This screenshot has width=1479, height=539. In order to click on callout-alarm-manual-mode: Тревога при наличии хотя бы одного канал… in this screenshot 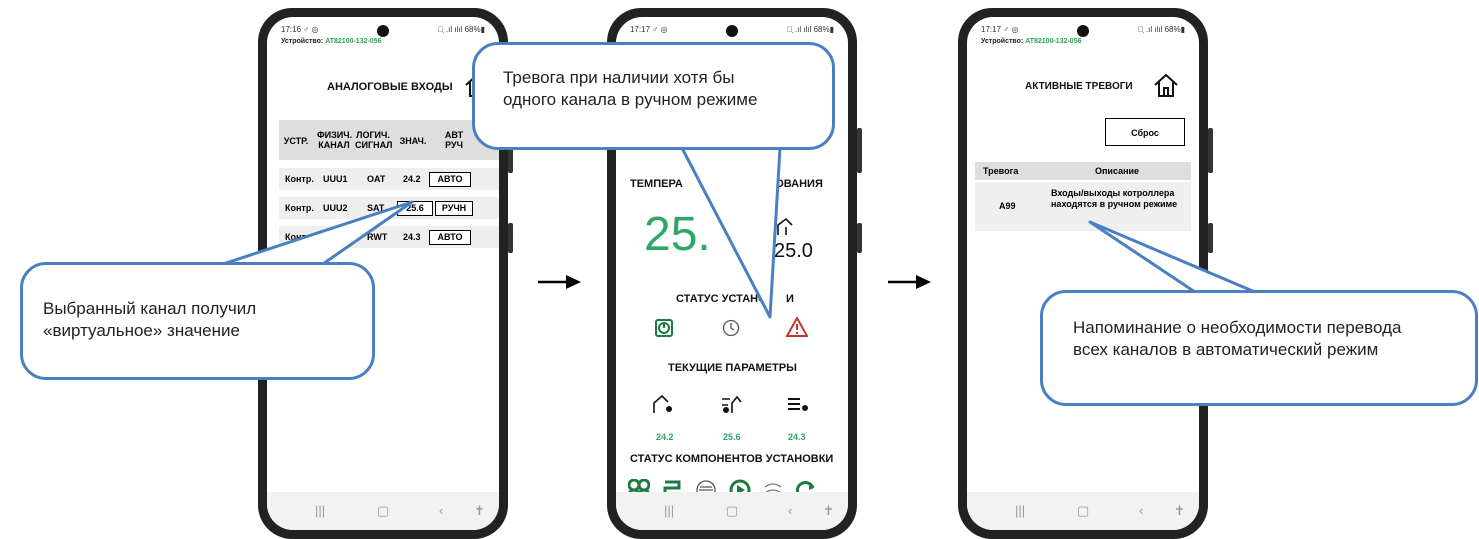, I will do `click(653, 96)`.